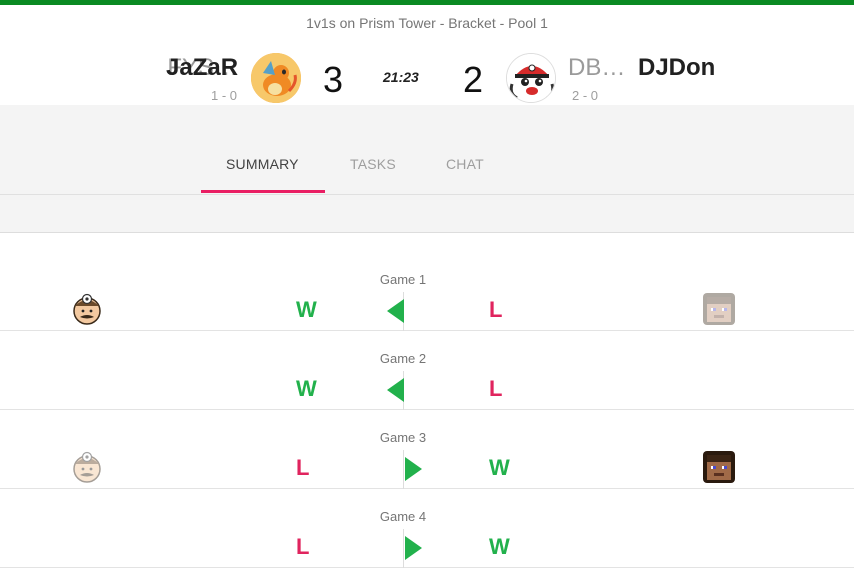 This screenshot has height=568, width=854. Describe the element at coordinates (224, 95) in the screenshot. I see `left-player-record: 1 - 0` at that location.